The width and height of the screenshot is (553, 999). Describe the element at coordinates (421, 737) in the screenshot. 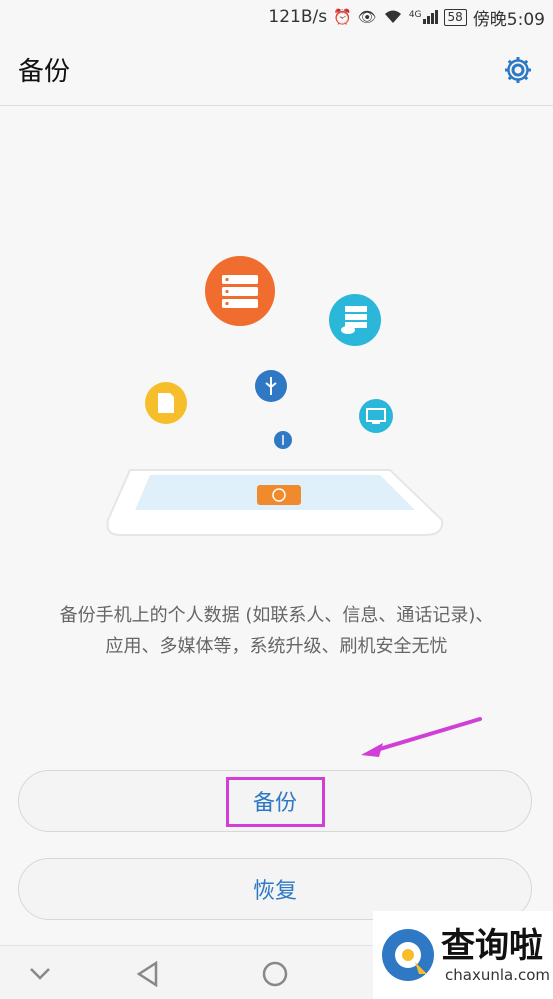

I see `annotation-arrow` at that location.